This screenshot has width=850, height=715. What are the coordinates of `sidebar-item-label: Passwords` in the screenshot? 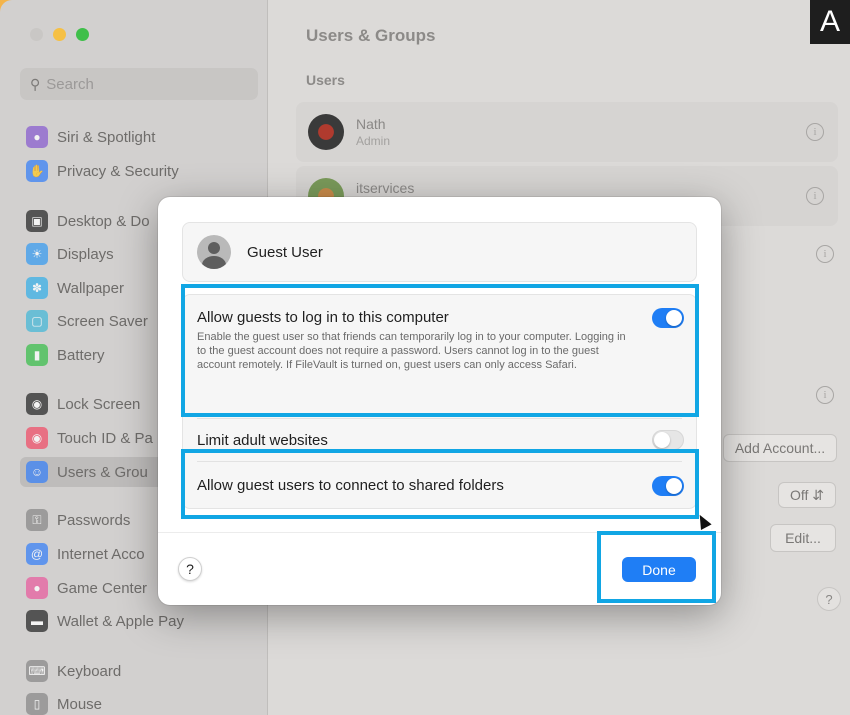 It's located at (94, 520).